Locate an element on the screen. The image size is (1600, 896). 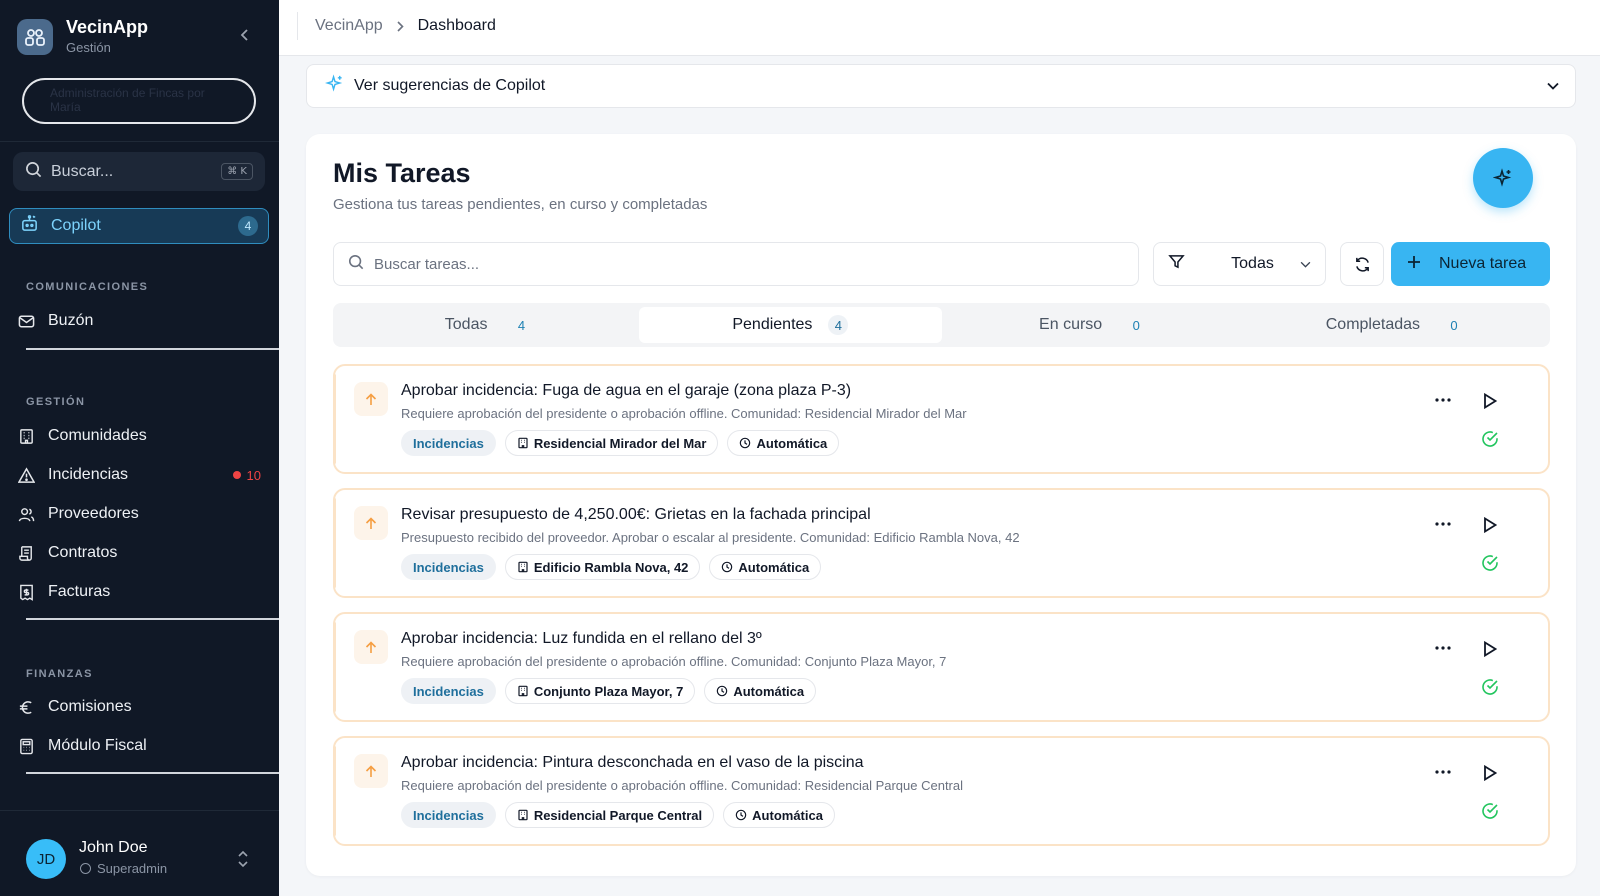
refresh-button is located at coordinates (1362, 264).